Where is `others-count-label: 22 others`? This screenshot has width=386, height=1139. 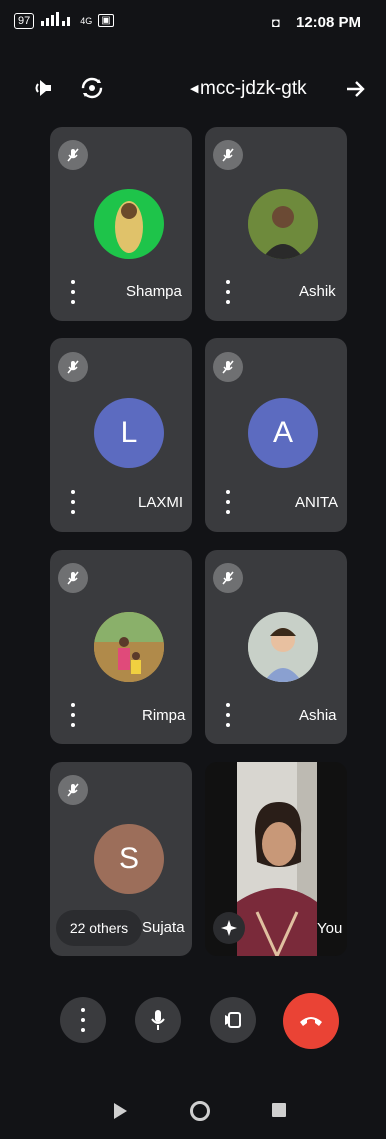 others-count-label: 22 others is located at coordinates (99, 928).